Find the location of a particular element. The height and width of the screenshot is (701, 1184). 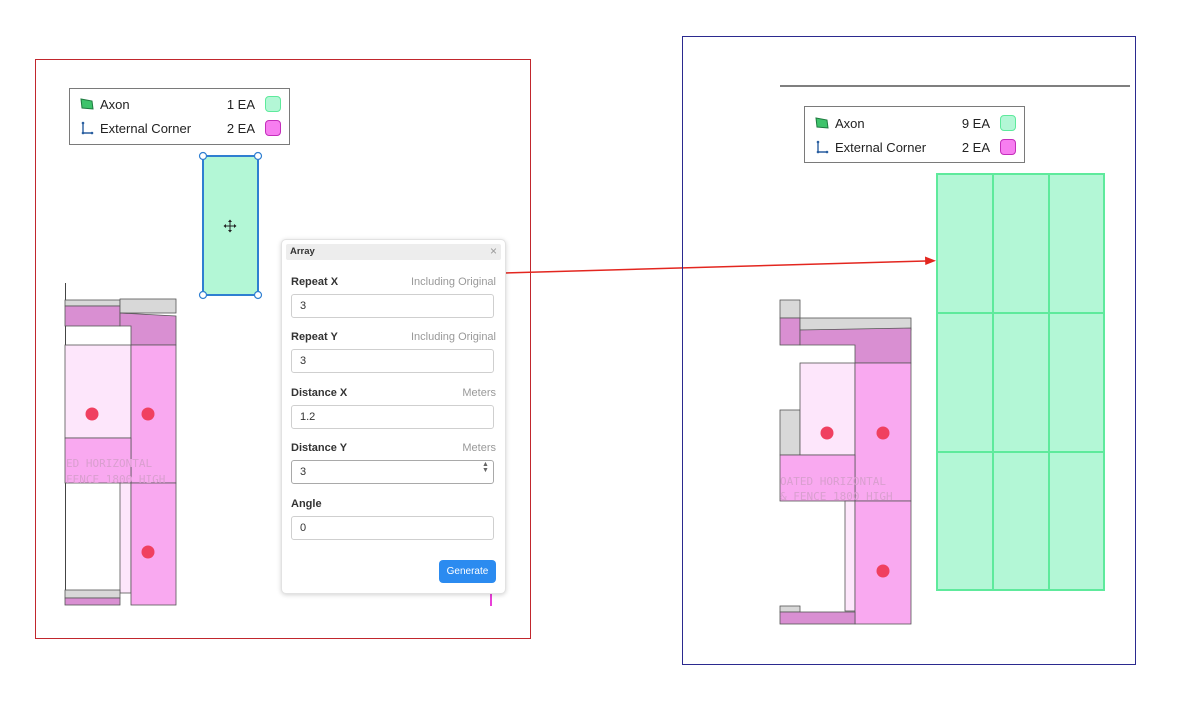

legend-row-axon: Axon 9 EA is located at coordinates (915, 123).